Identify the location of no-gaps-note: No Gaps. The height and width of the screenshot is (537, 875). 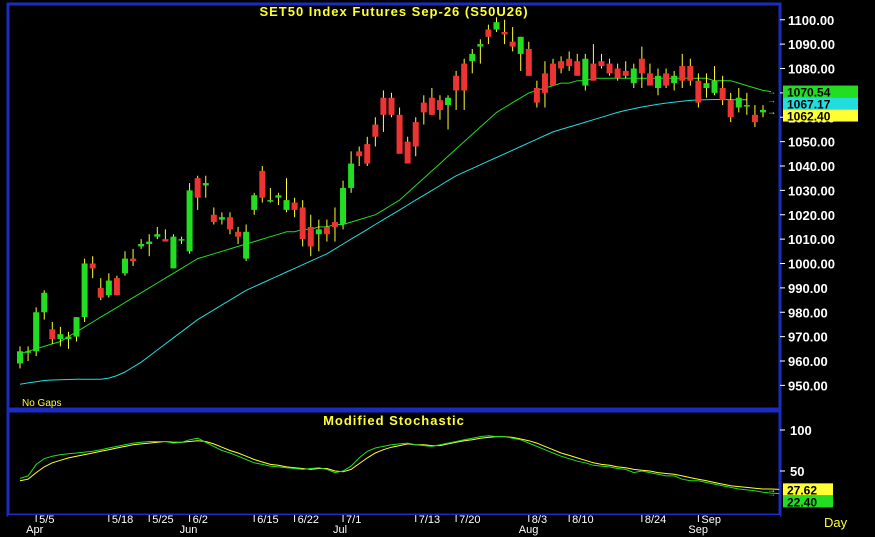
(41, 403).